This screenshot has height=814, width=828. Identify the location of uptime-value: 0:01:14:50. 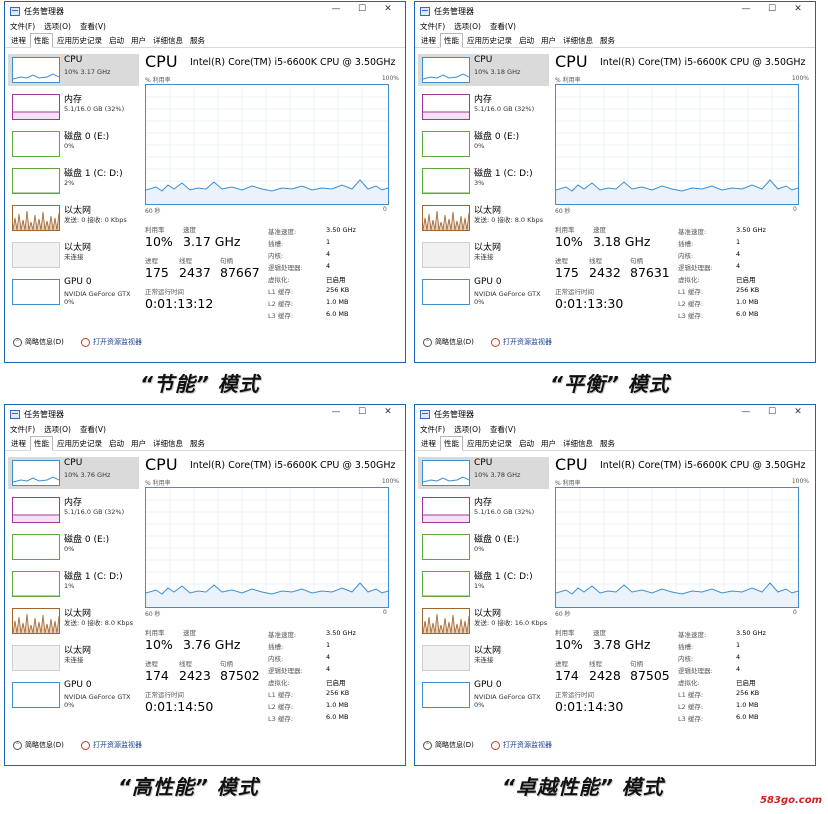
(179, 706).